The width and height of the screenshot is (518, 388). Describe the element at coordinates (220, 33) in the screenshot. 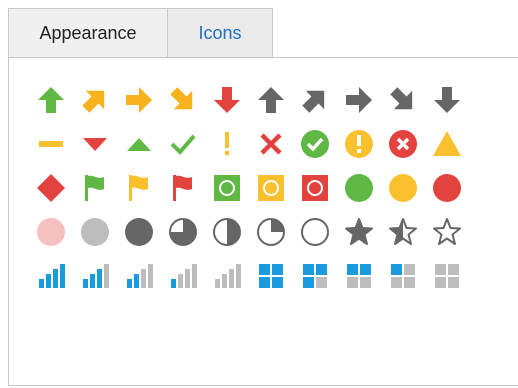

I see `tab-icons: Icons` at that location.